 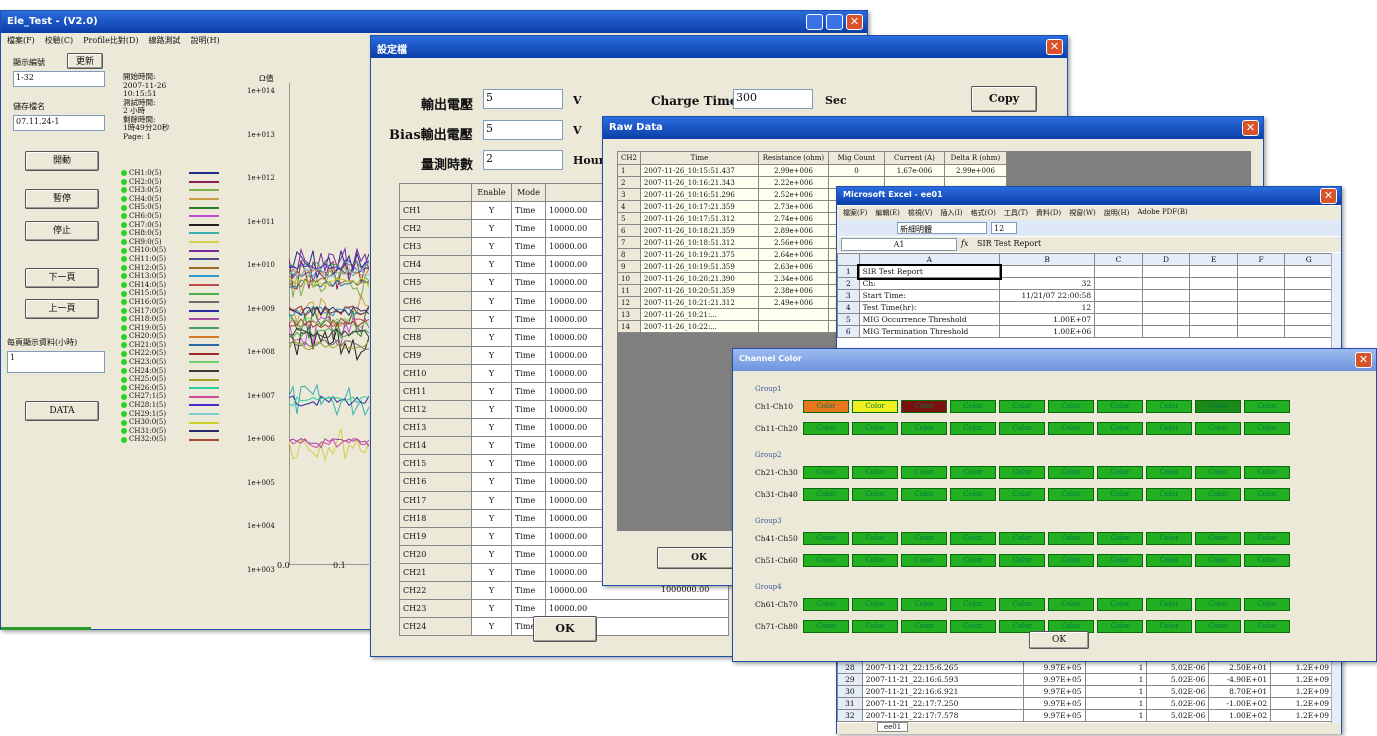 I want to click on per-page-input: 1, so click(x=56, y=362).